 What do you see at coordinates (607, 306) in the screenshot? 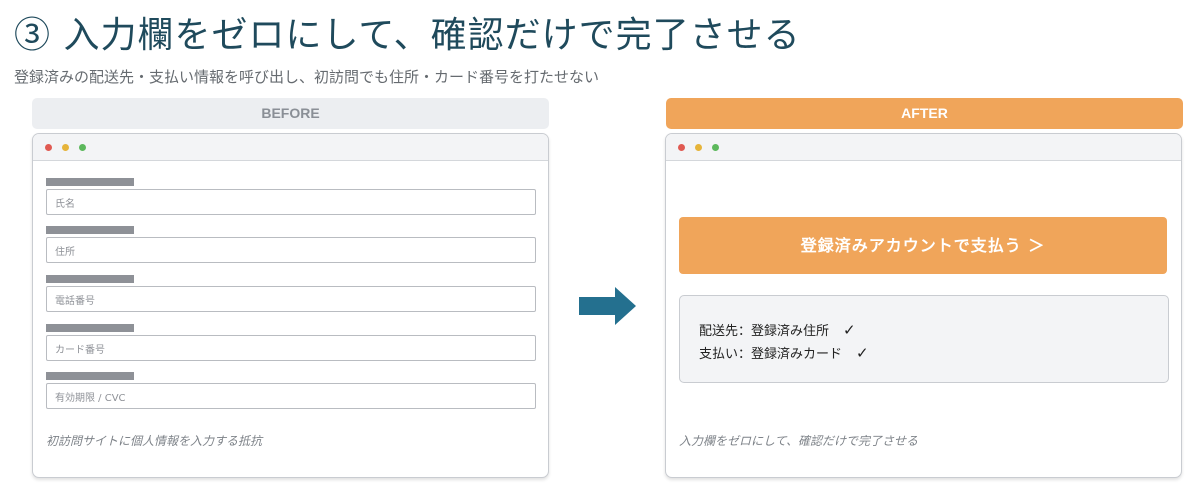
I see `right-arrow-icon` at bounding box center [607, 306].